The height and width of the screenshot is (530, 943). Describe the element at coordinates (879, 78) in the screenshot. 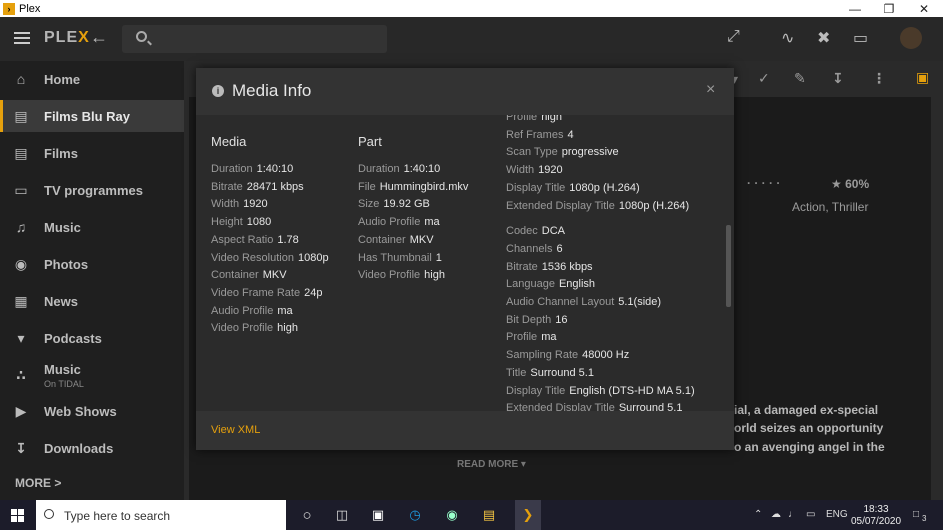

I see `more-options-icon: ⋮` at that location.